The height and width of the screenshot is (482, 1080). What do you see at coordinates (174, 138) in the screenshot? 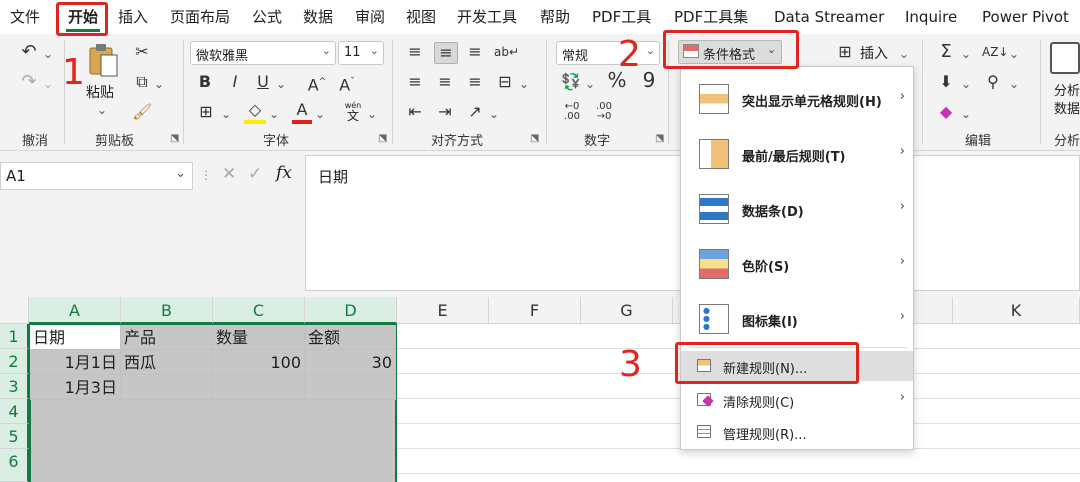
I see `clipboard-launcher-icon: ⬔` at bounding box center [174, 138].